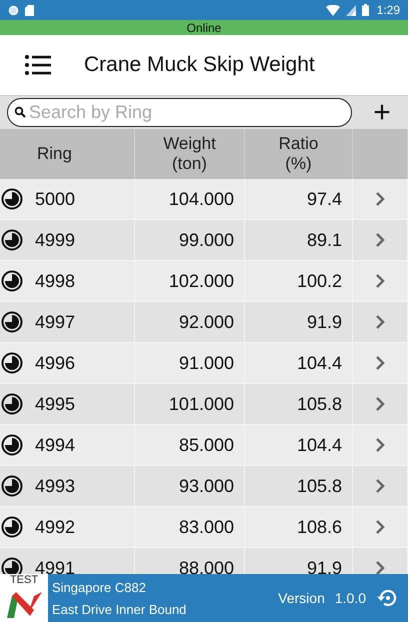  What do you see at coordinates (38, 65) in the screenshot?
I see `menu-icon` at bounding box center [38, 65].